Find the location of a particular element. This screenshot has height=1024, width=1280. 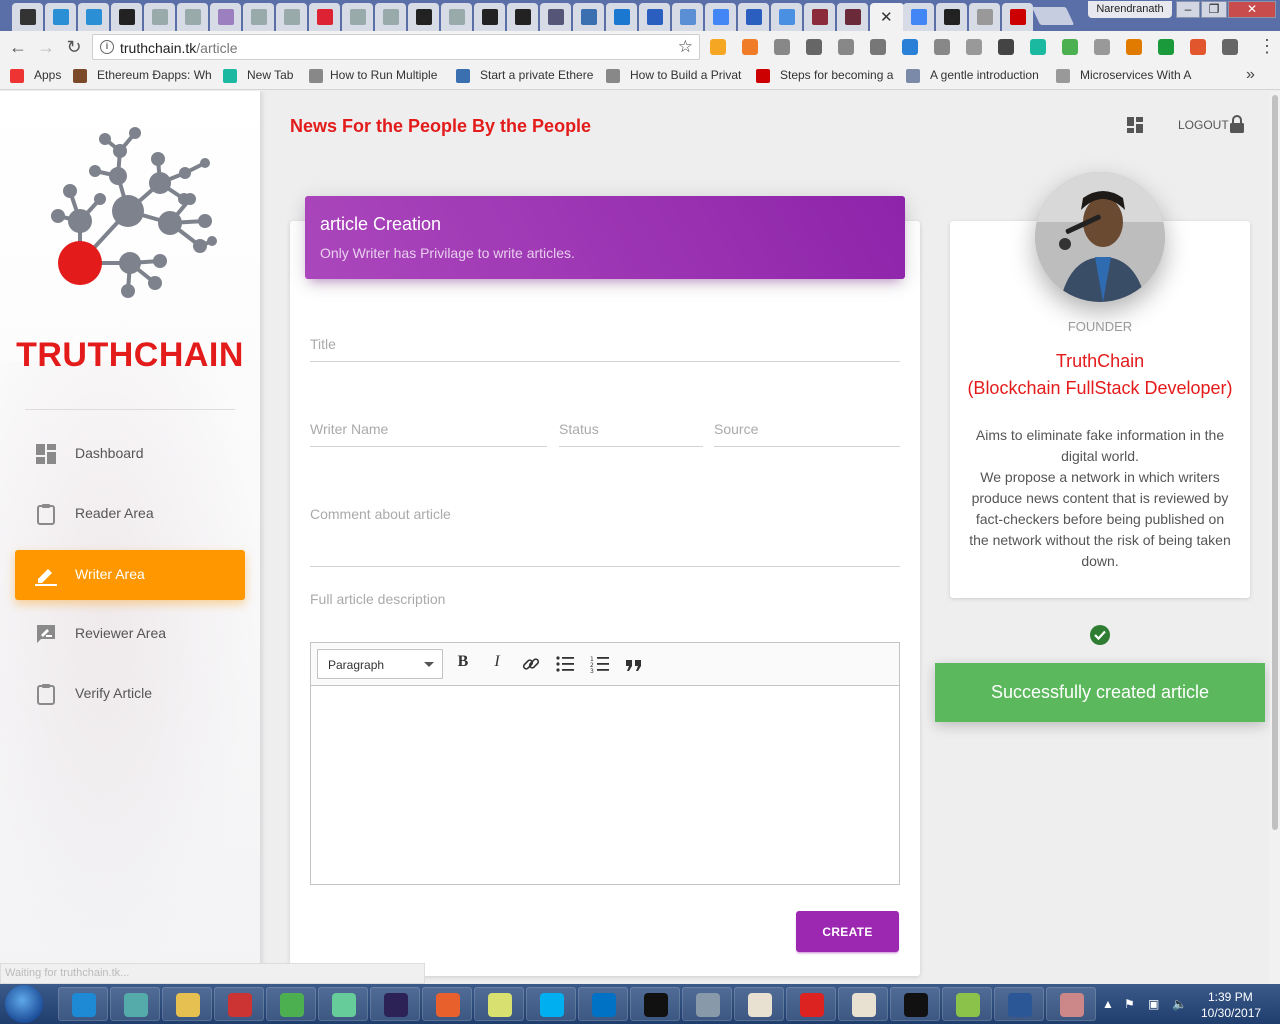

bold-button: B is located at coordinates (463, 664).